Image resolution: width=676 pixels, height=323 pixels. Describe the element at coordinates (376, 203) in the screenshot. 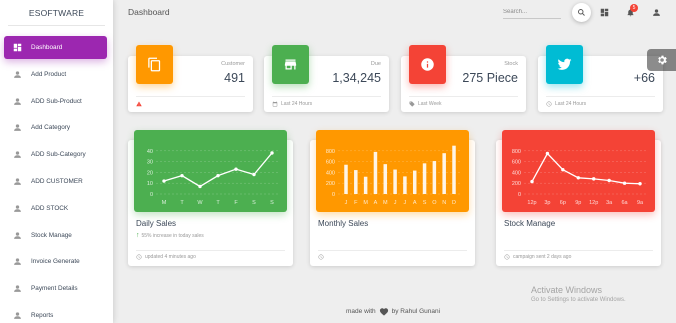

I see `x-tick-label: A` at that location.